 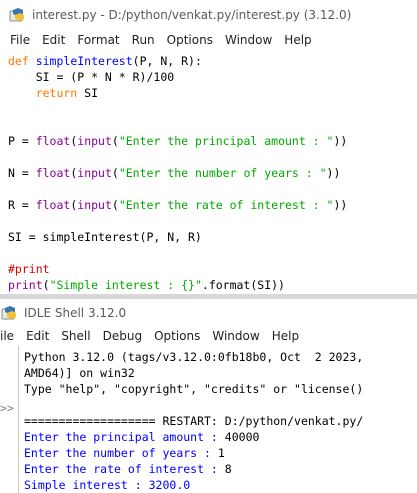 What do you see at coordinates (297, 40) in the screenshot?
I see `menu-help: Help` at bounding box center [297, 40].